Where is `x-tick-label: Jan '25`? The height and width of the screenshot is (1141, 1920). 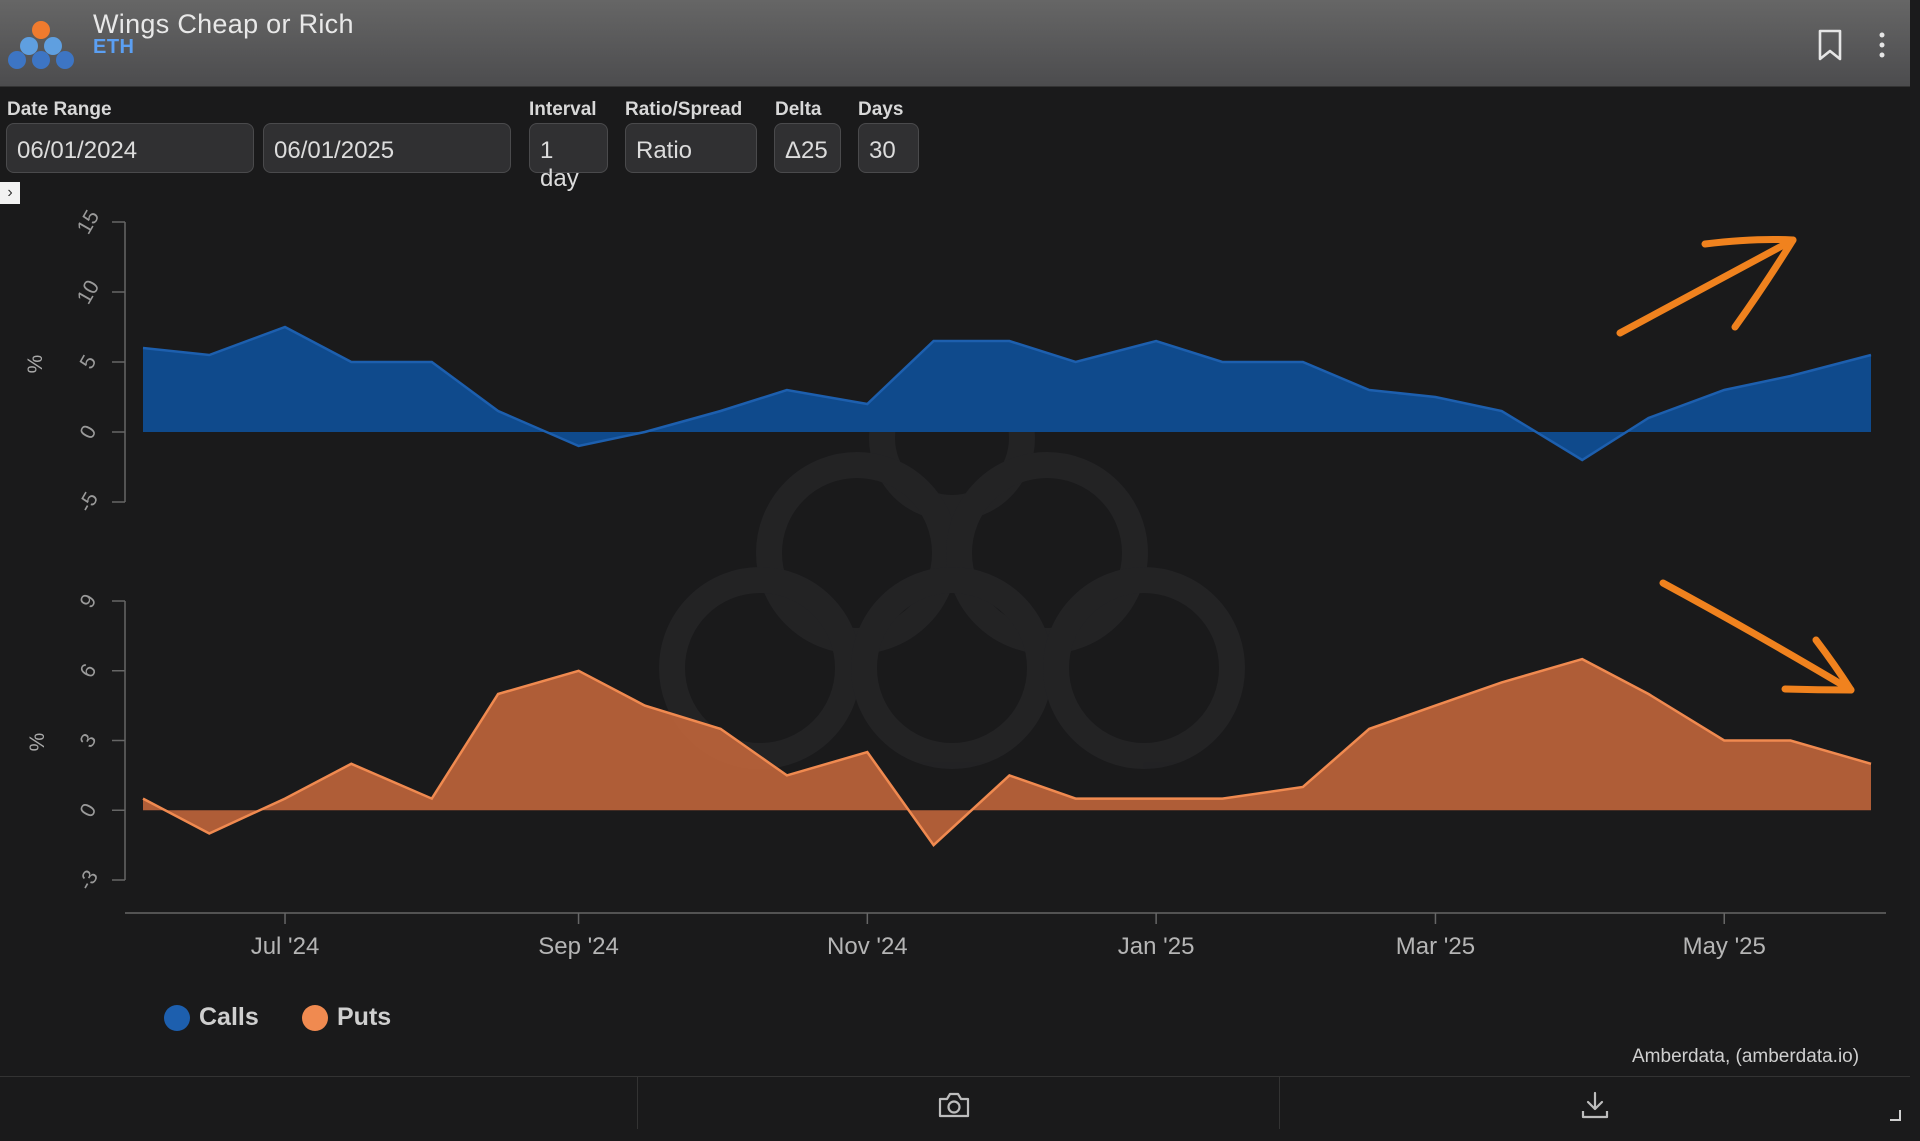 x-tick-label: Jan '25 is located at coordinates (1156, 946).